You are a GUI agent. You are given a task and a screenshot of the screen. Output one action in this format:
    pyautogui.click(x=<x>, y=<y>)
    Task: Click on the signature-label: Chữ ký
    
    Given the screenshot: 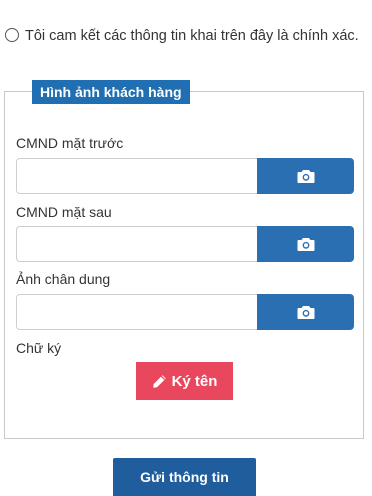 What is the action you would take?
    pyautogui.click(x=39, y=348)
    